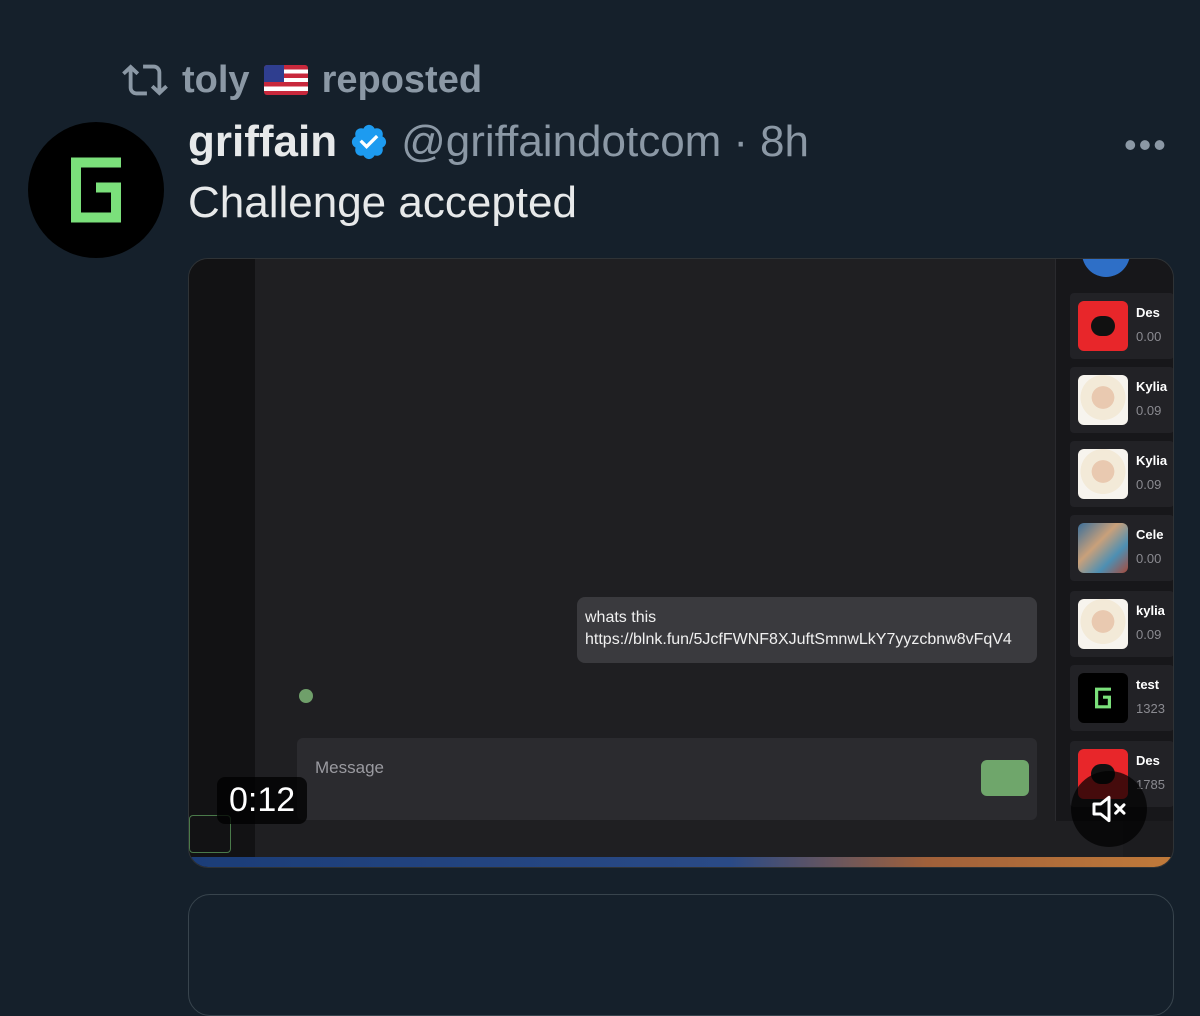  I want to click on partial-token-icon, so click(1106, 268).